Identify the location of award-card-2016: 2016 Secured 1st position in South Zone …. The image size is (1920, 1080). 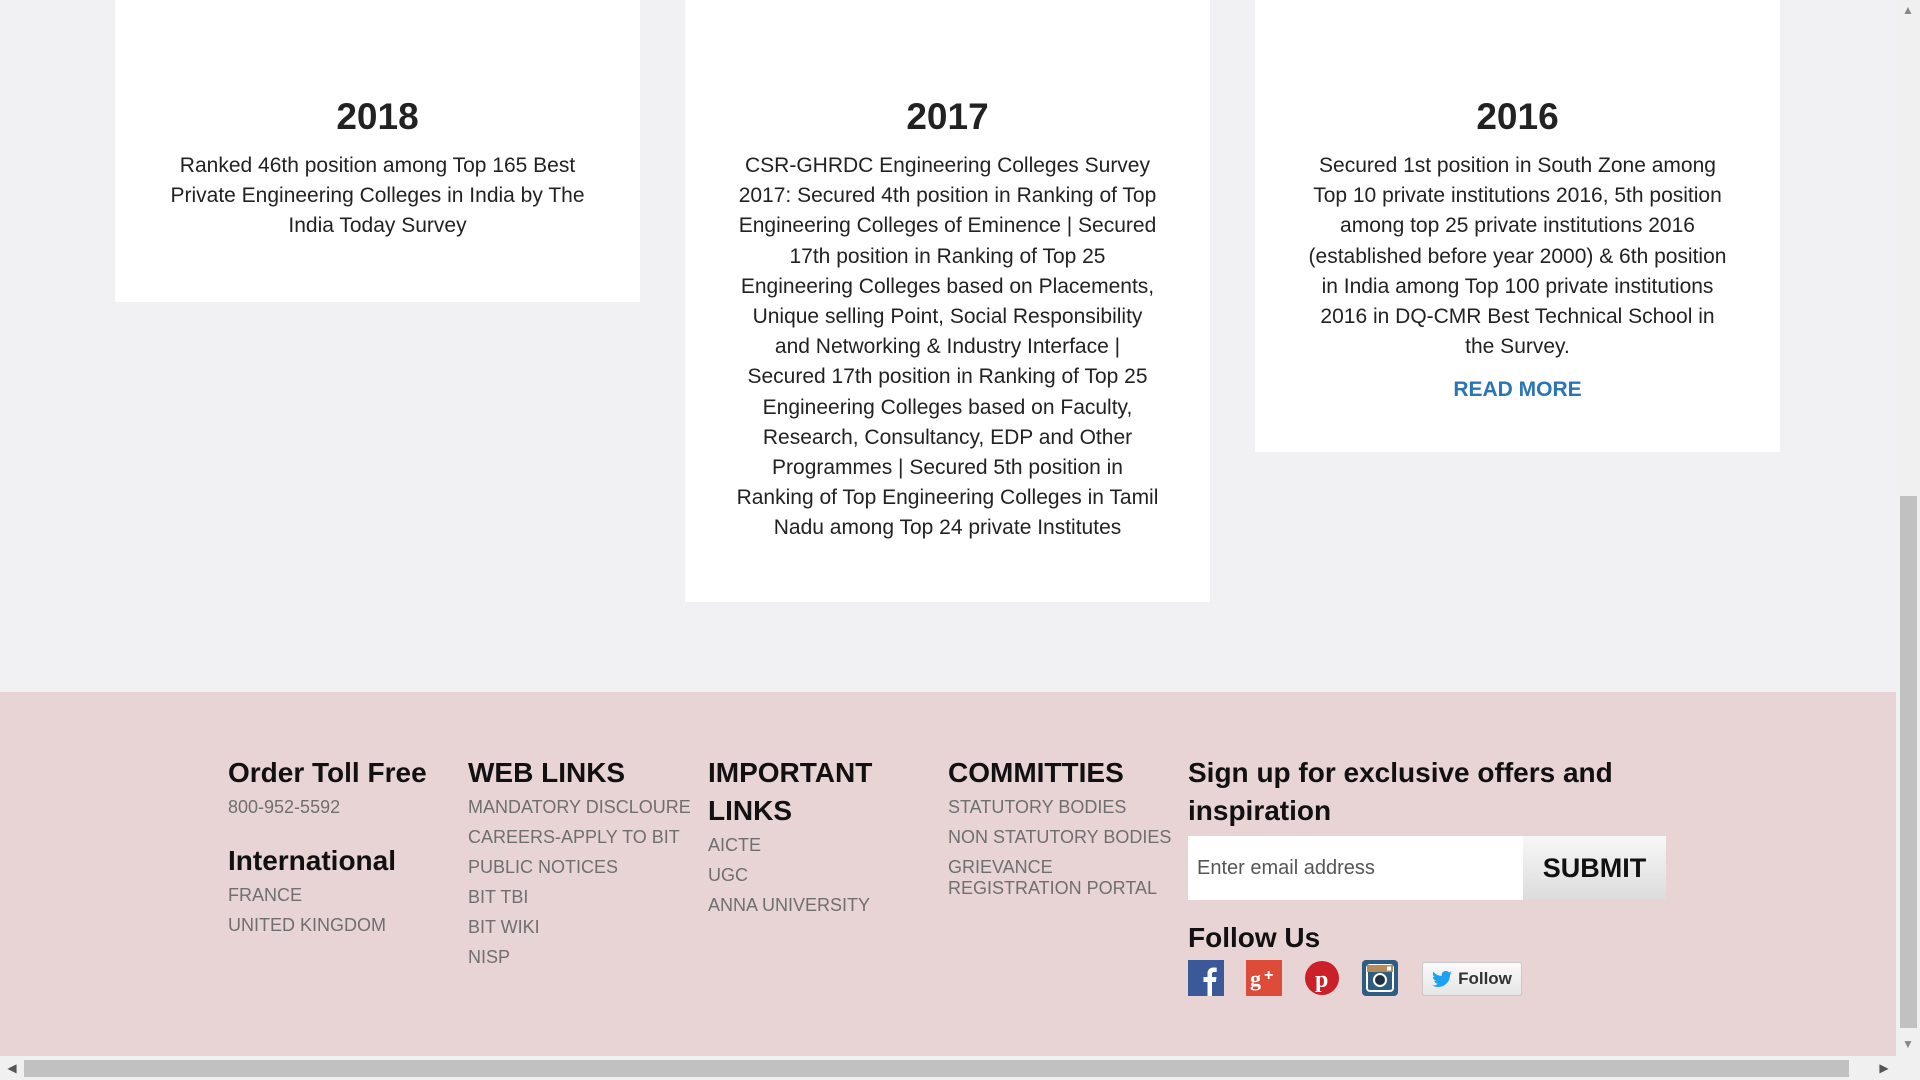
(1517, 226).